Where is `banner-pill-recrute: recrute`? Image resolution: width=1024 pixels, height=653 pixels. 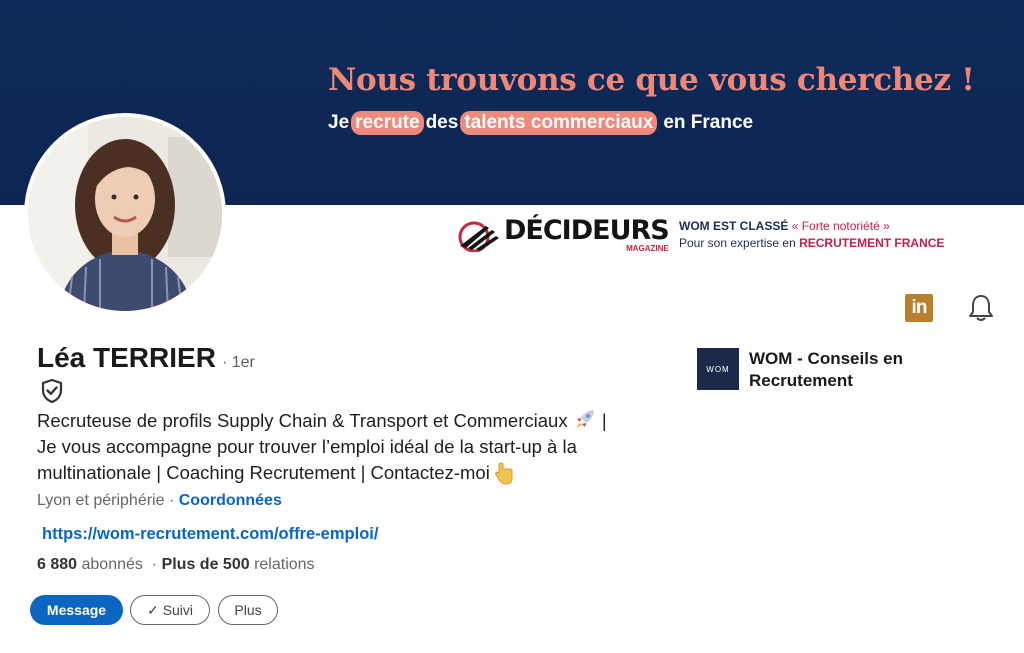
banner-pill-recrute: recrute is located at coordinates (387, 123).